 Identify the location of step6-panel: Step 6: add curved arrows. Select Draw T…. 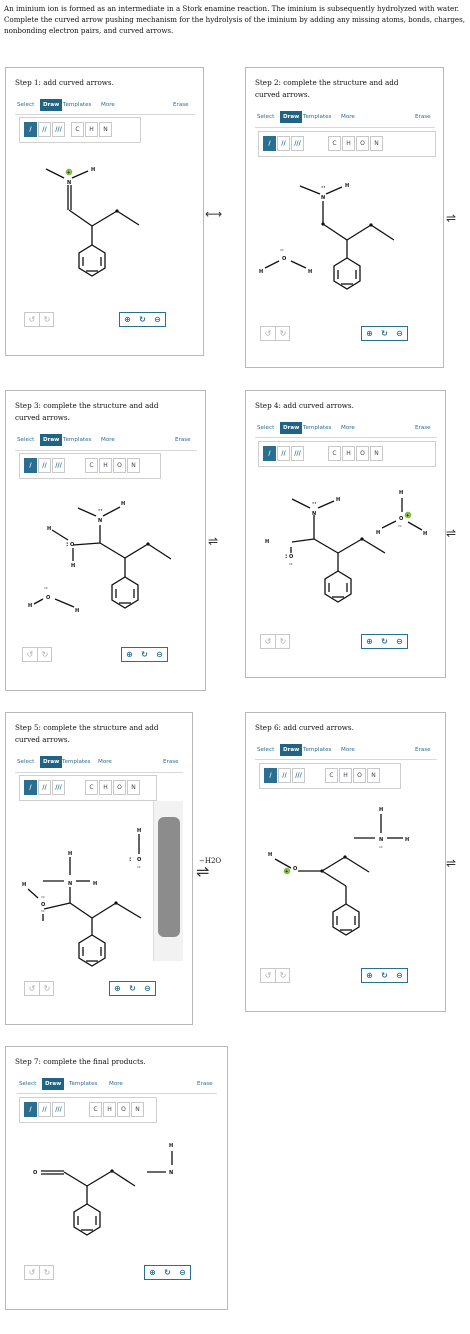
(345, 862).